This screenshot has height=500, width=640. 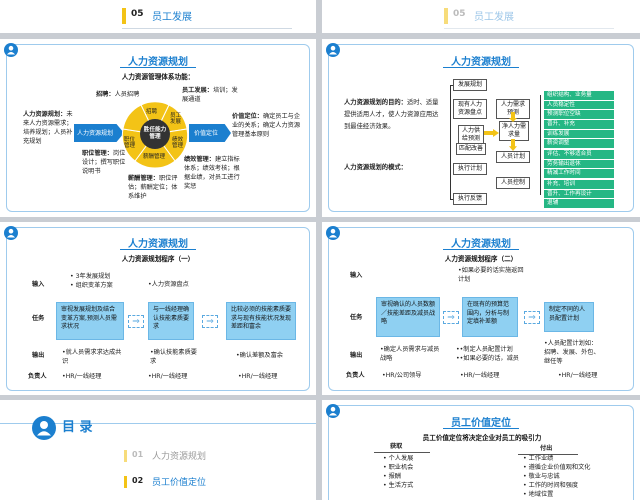 What do you see at coordinates (514, 131) in the screenshot?
I see `node-net-demand: 净人力需求量` at bounding box center [514, 131].